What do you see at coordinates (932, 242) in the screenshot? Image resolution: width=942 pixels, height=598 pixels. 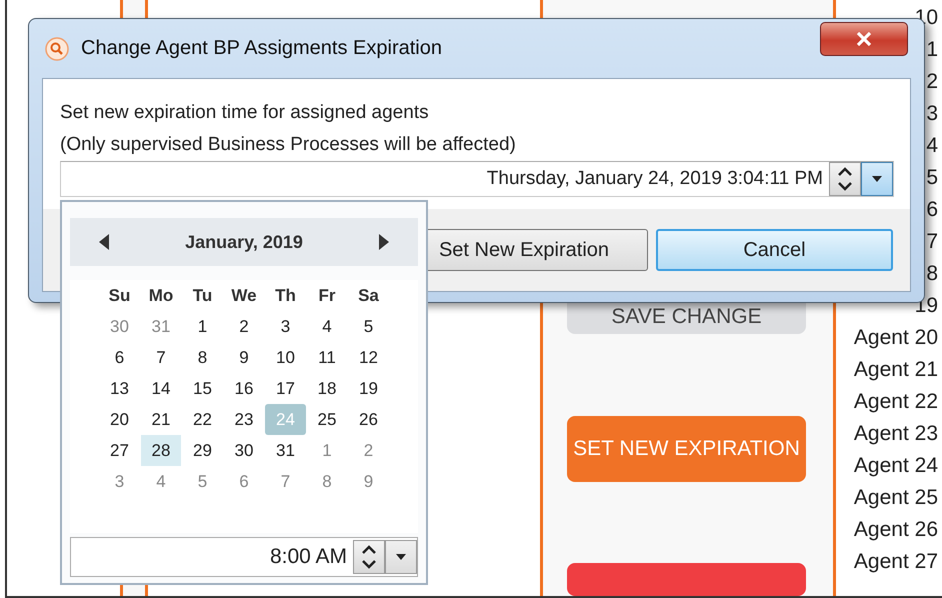 I see `agent-item: 7` at bounding box center [932, 242].